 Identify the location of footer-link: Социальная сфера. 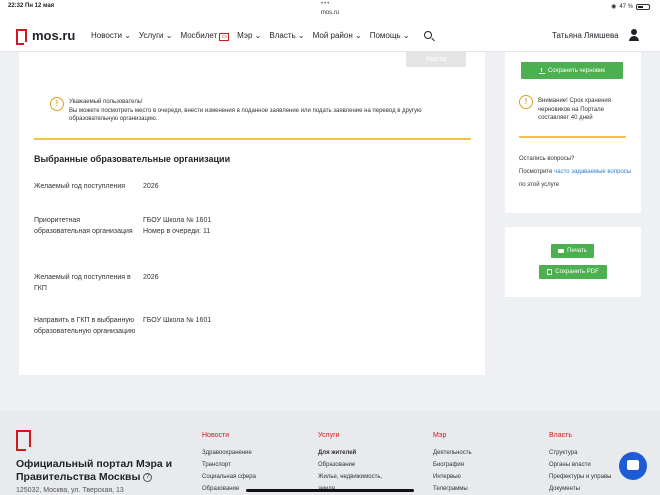
(229, 477).